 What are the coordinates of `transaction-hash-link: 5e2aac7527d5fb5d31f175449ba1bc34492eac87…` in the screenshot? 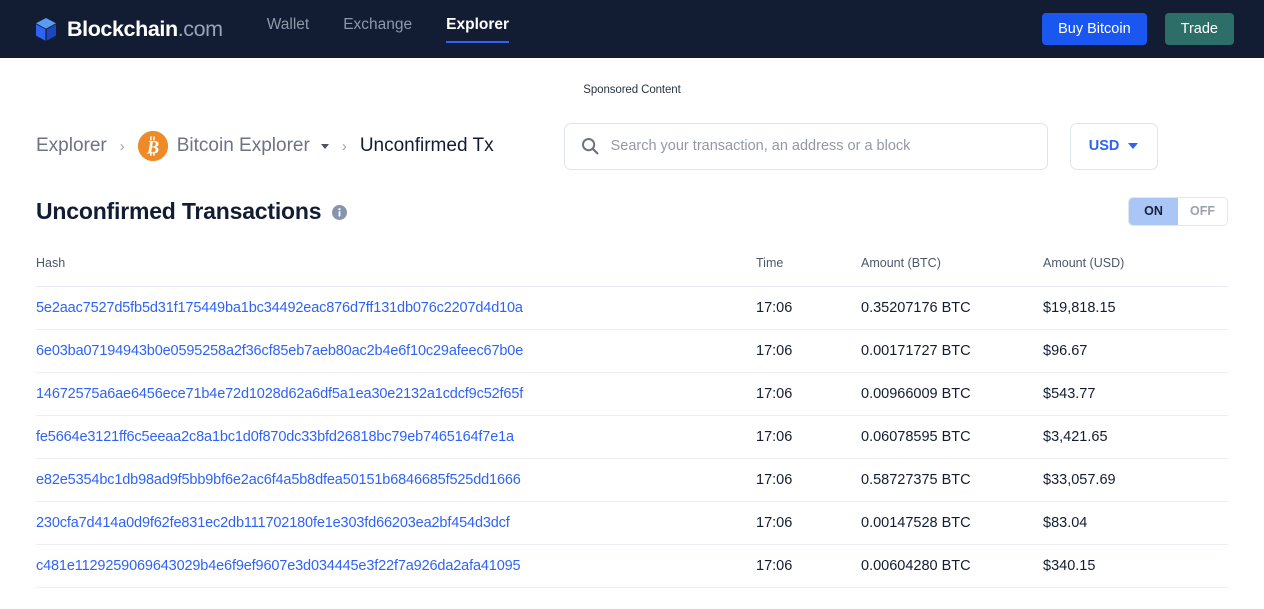 It's located at (279, 308).